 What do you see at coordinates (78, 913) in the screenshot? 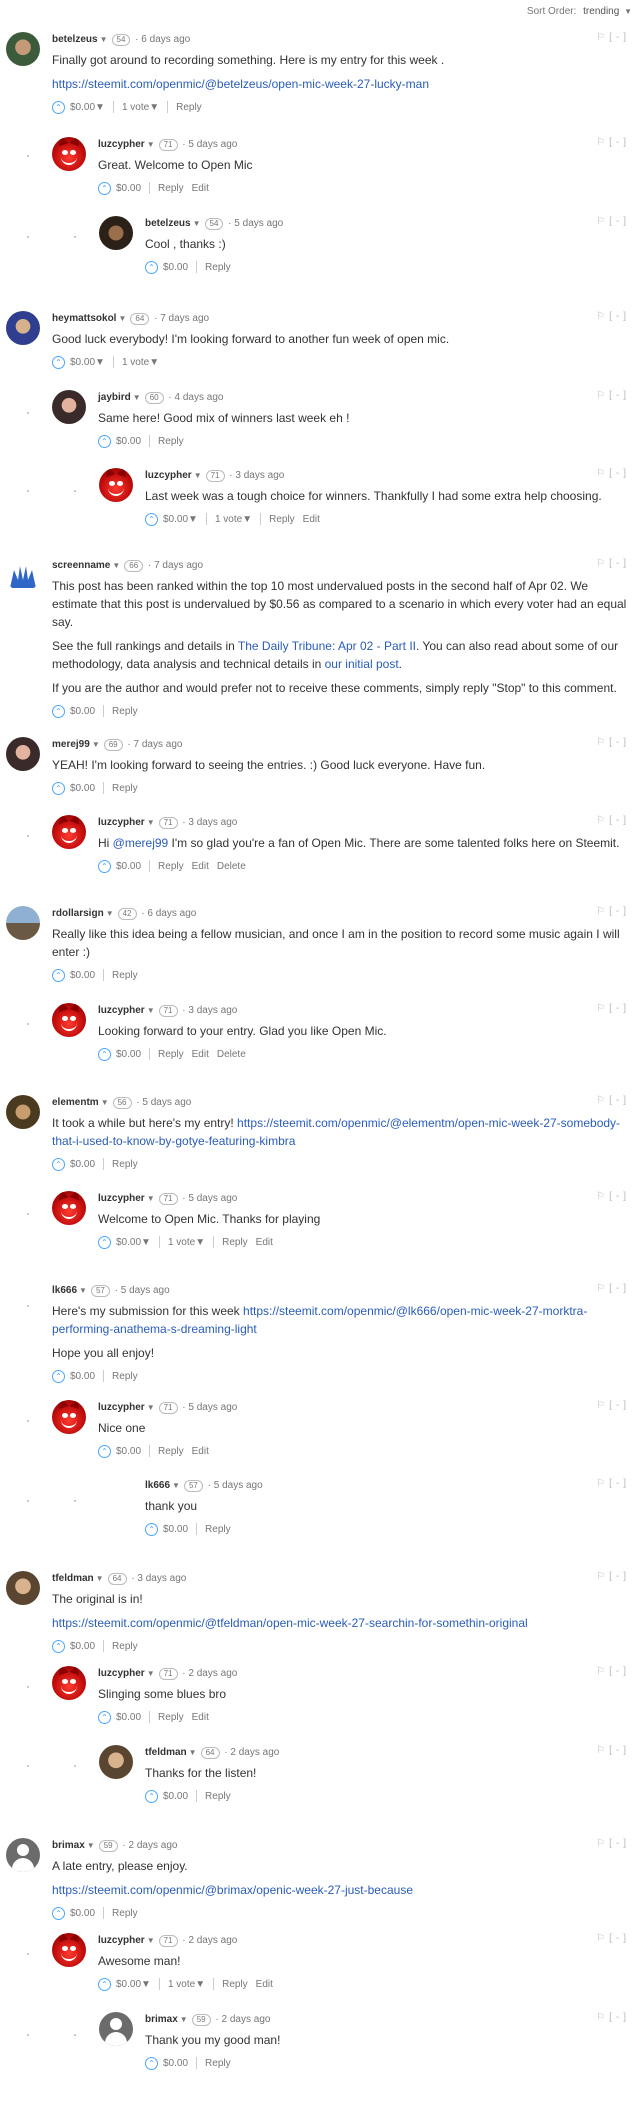
I see `author-name: rdollarsign` at bounding box center [78, 913].